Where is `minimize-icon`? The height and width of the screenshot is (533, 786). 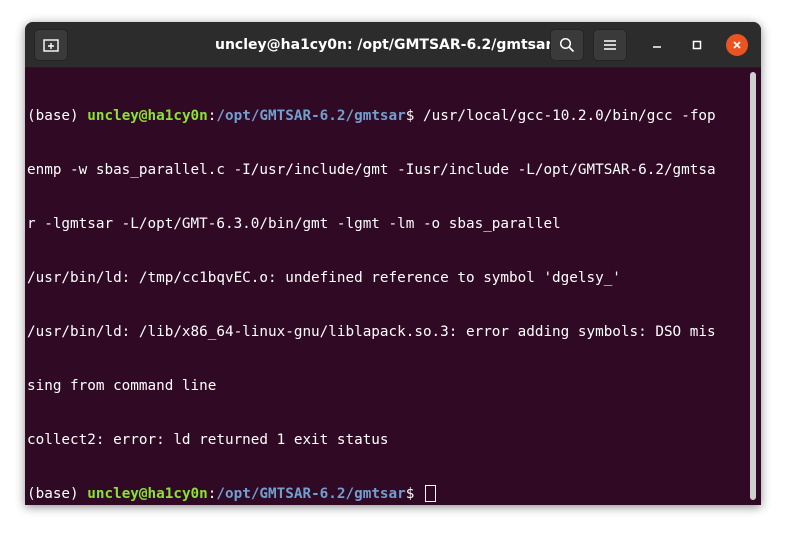 minimize-icon is located at coordinates (657, 47).